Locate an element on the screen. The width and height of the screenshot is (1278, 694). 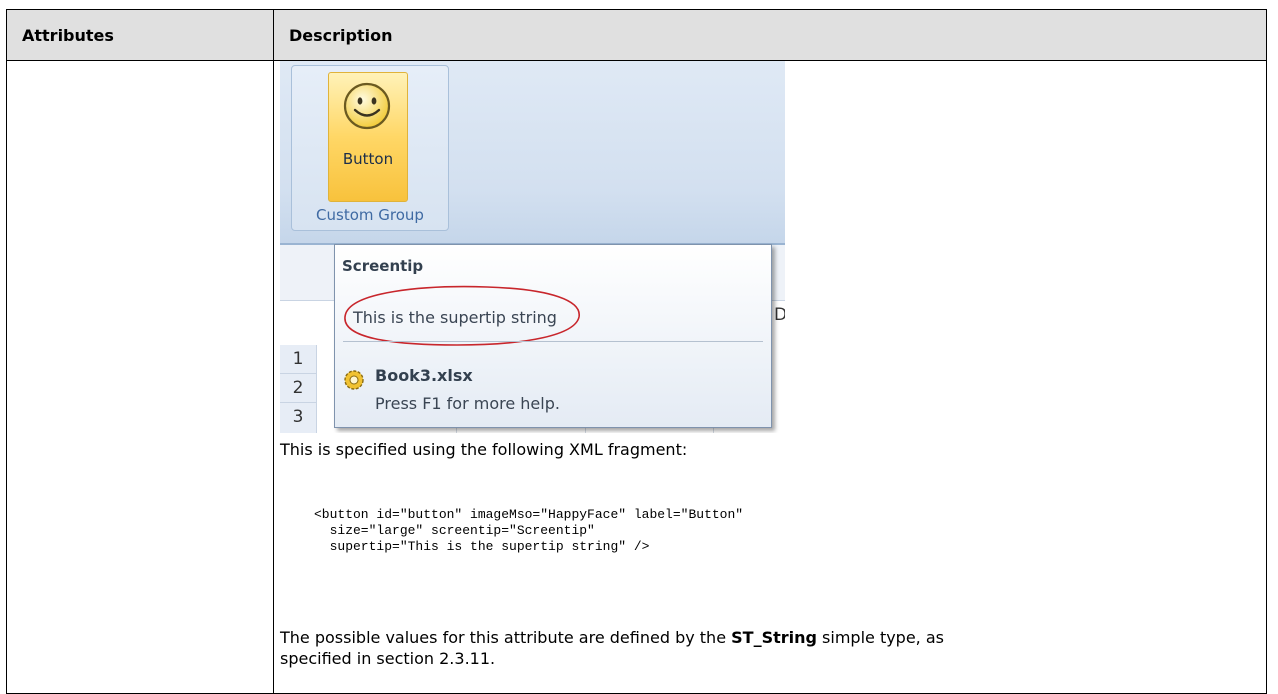
screentip-title: Screentip is located at coordinates (383, 266).